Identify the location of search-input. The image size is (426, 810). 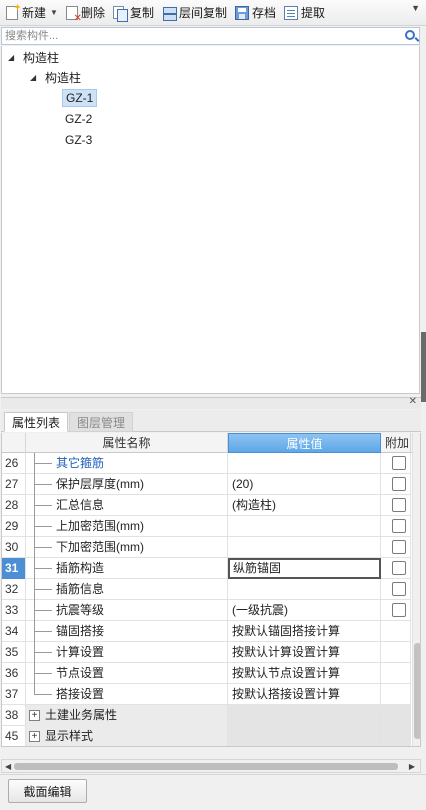
(197, 36).